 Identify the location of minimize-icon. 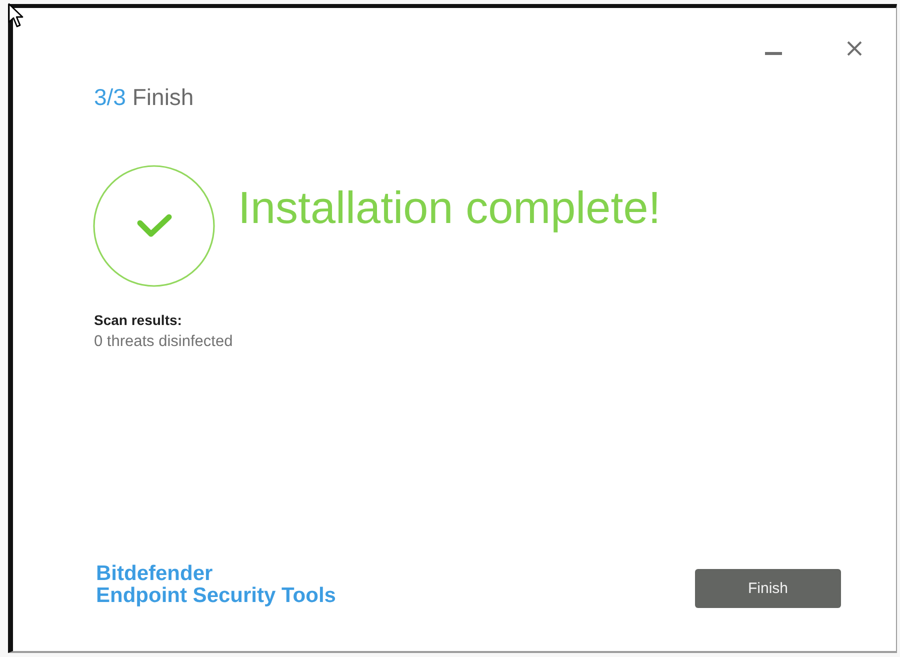
(773, 53).